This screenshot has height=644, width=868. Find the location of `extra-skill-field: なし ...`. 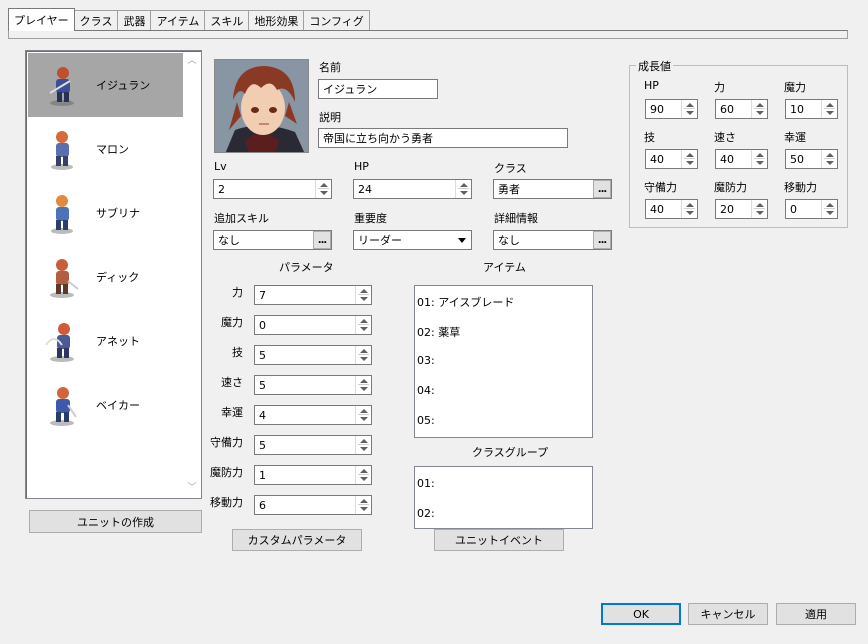

extra-skill-field: なし ... is located at coordinates (272, 240).